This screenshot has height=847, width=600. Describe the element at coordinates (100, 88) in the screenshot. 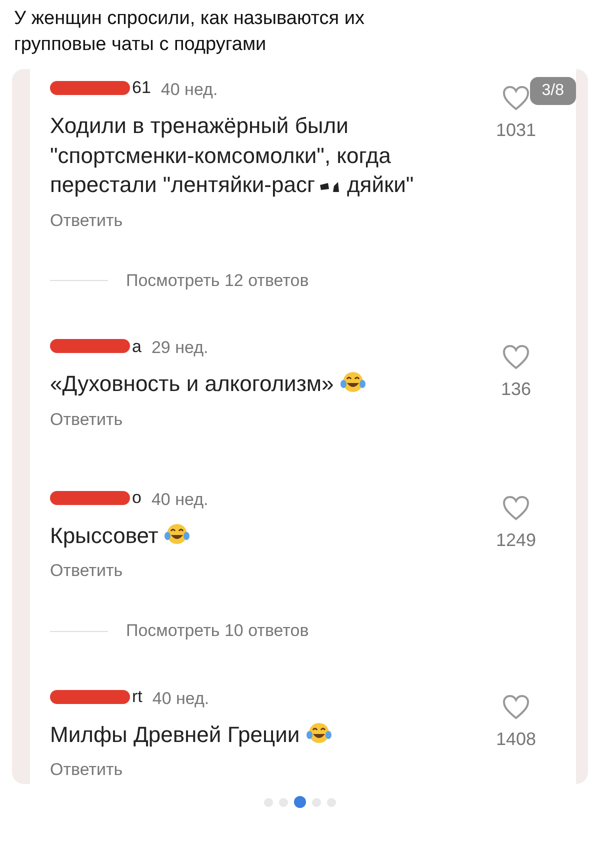

I see `username: 61` at that location.